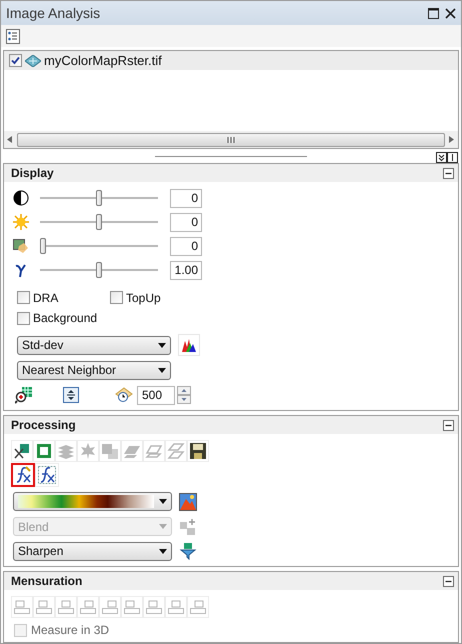 Image resolution: width=462 pixels, height=644 pixels. Describe the element at coordinates (94, 370) in the screenshot. I see `dropdown: Nearest Neighbor` at that location.